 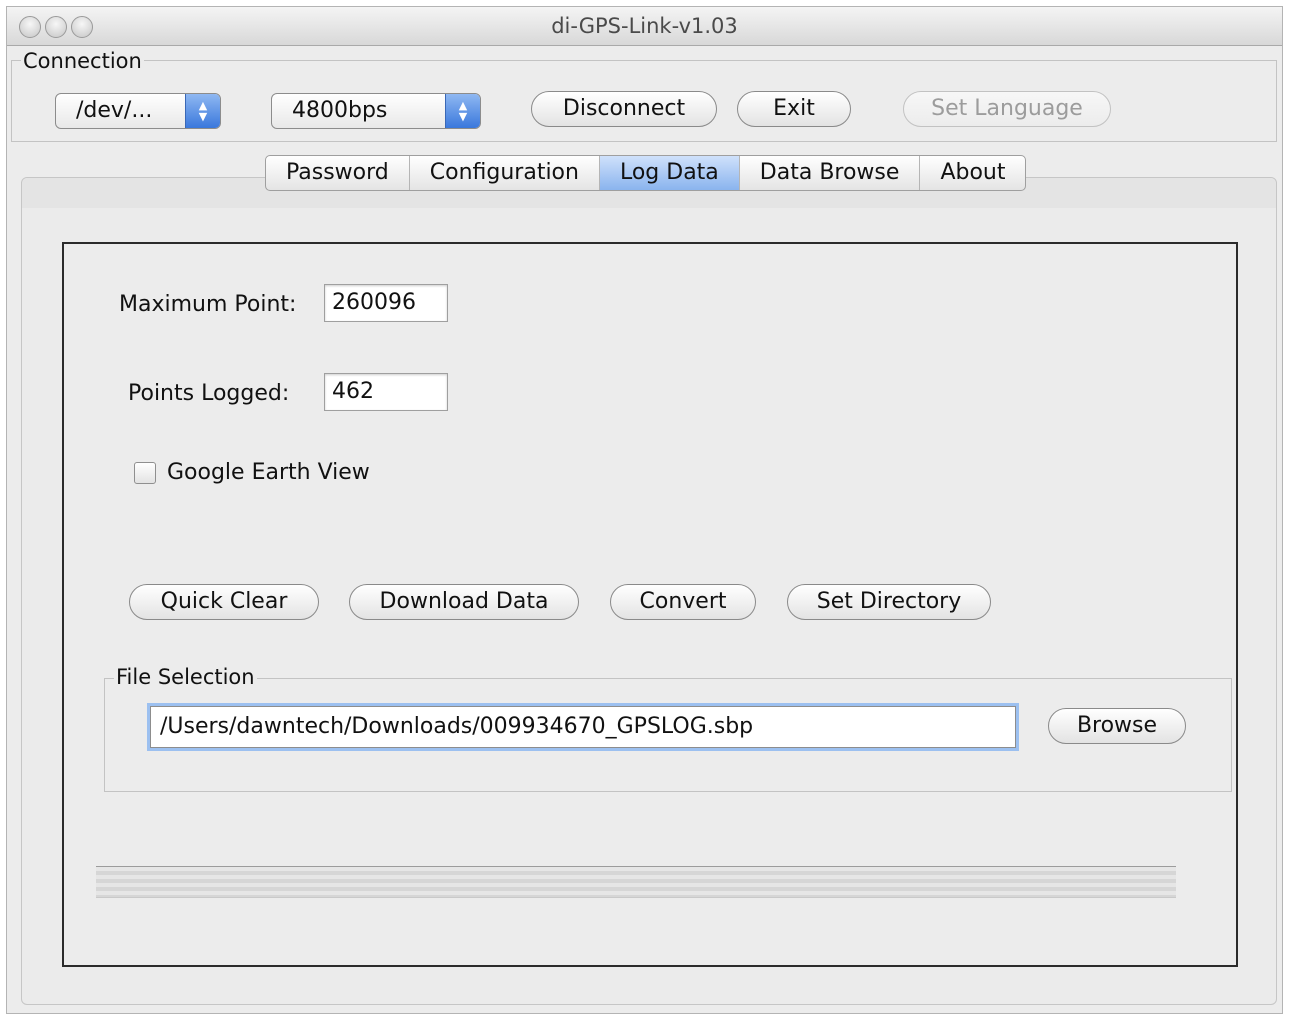 I want to click on convert-button: Convert, so click(x=683, y=602).